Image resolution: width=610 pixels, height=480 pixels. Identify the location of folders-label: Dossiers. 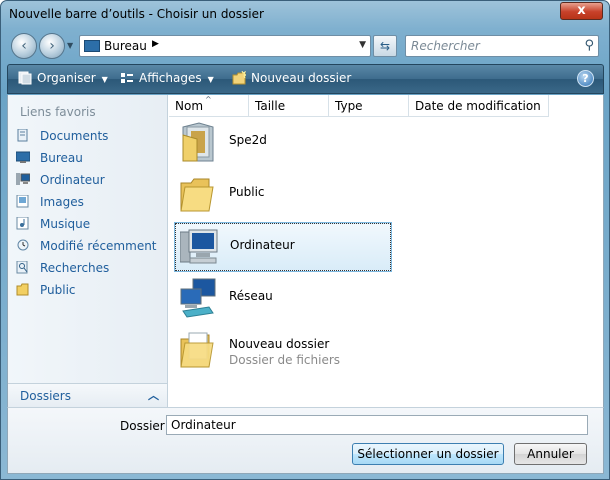
(45, 396).